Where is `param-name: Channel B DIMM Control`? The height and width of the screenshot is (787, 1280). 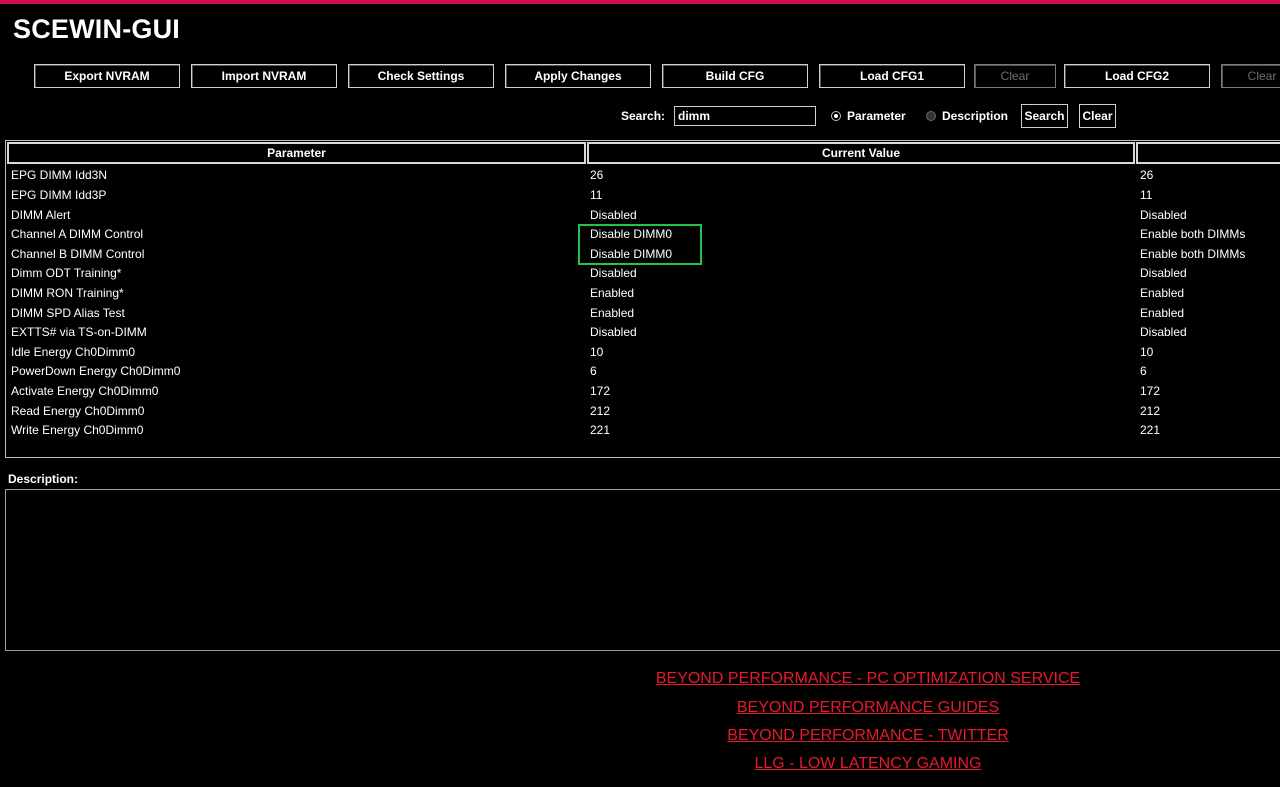
param-name: Channel B DIMM Control is located at coordinates (78, 254).